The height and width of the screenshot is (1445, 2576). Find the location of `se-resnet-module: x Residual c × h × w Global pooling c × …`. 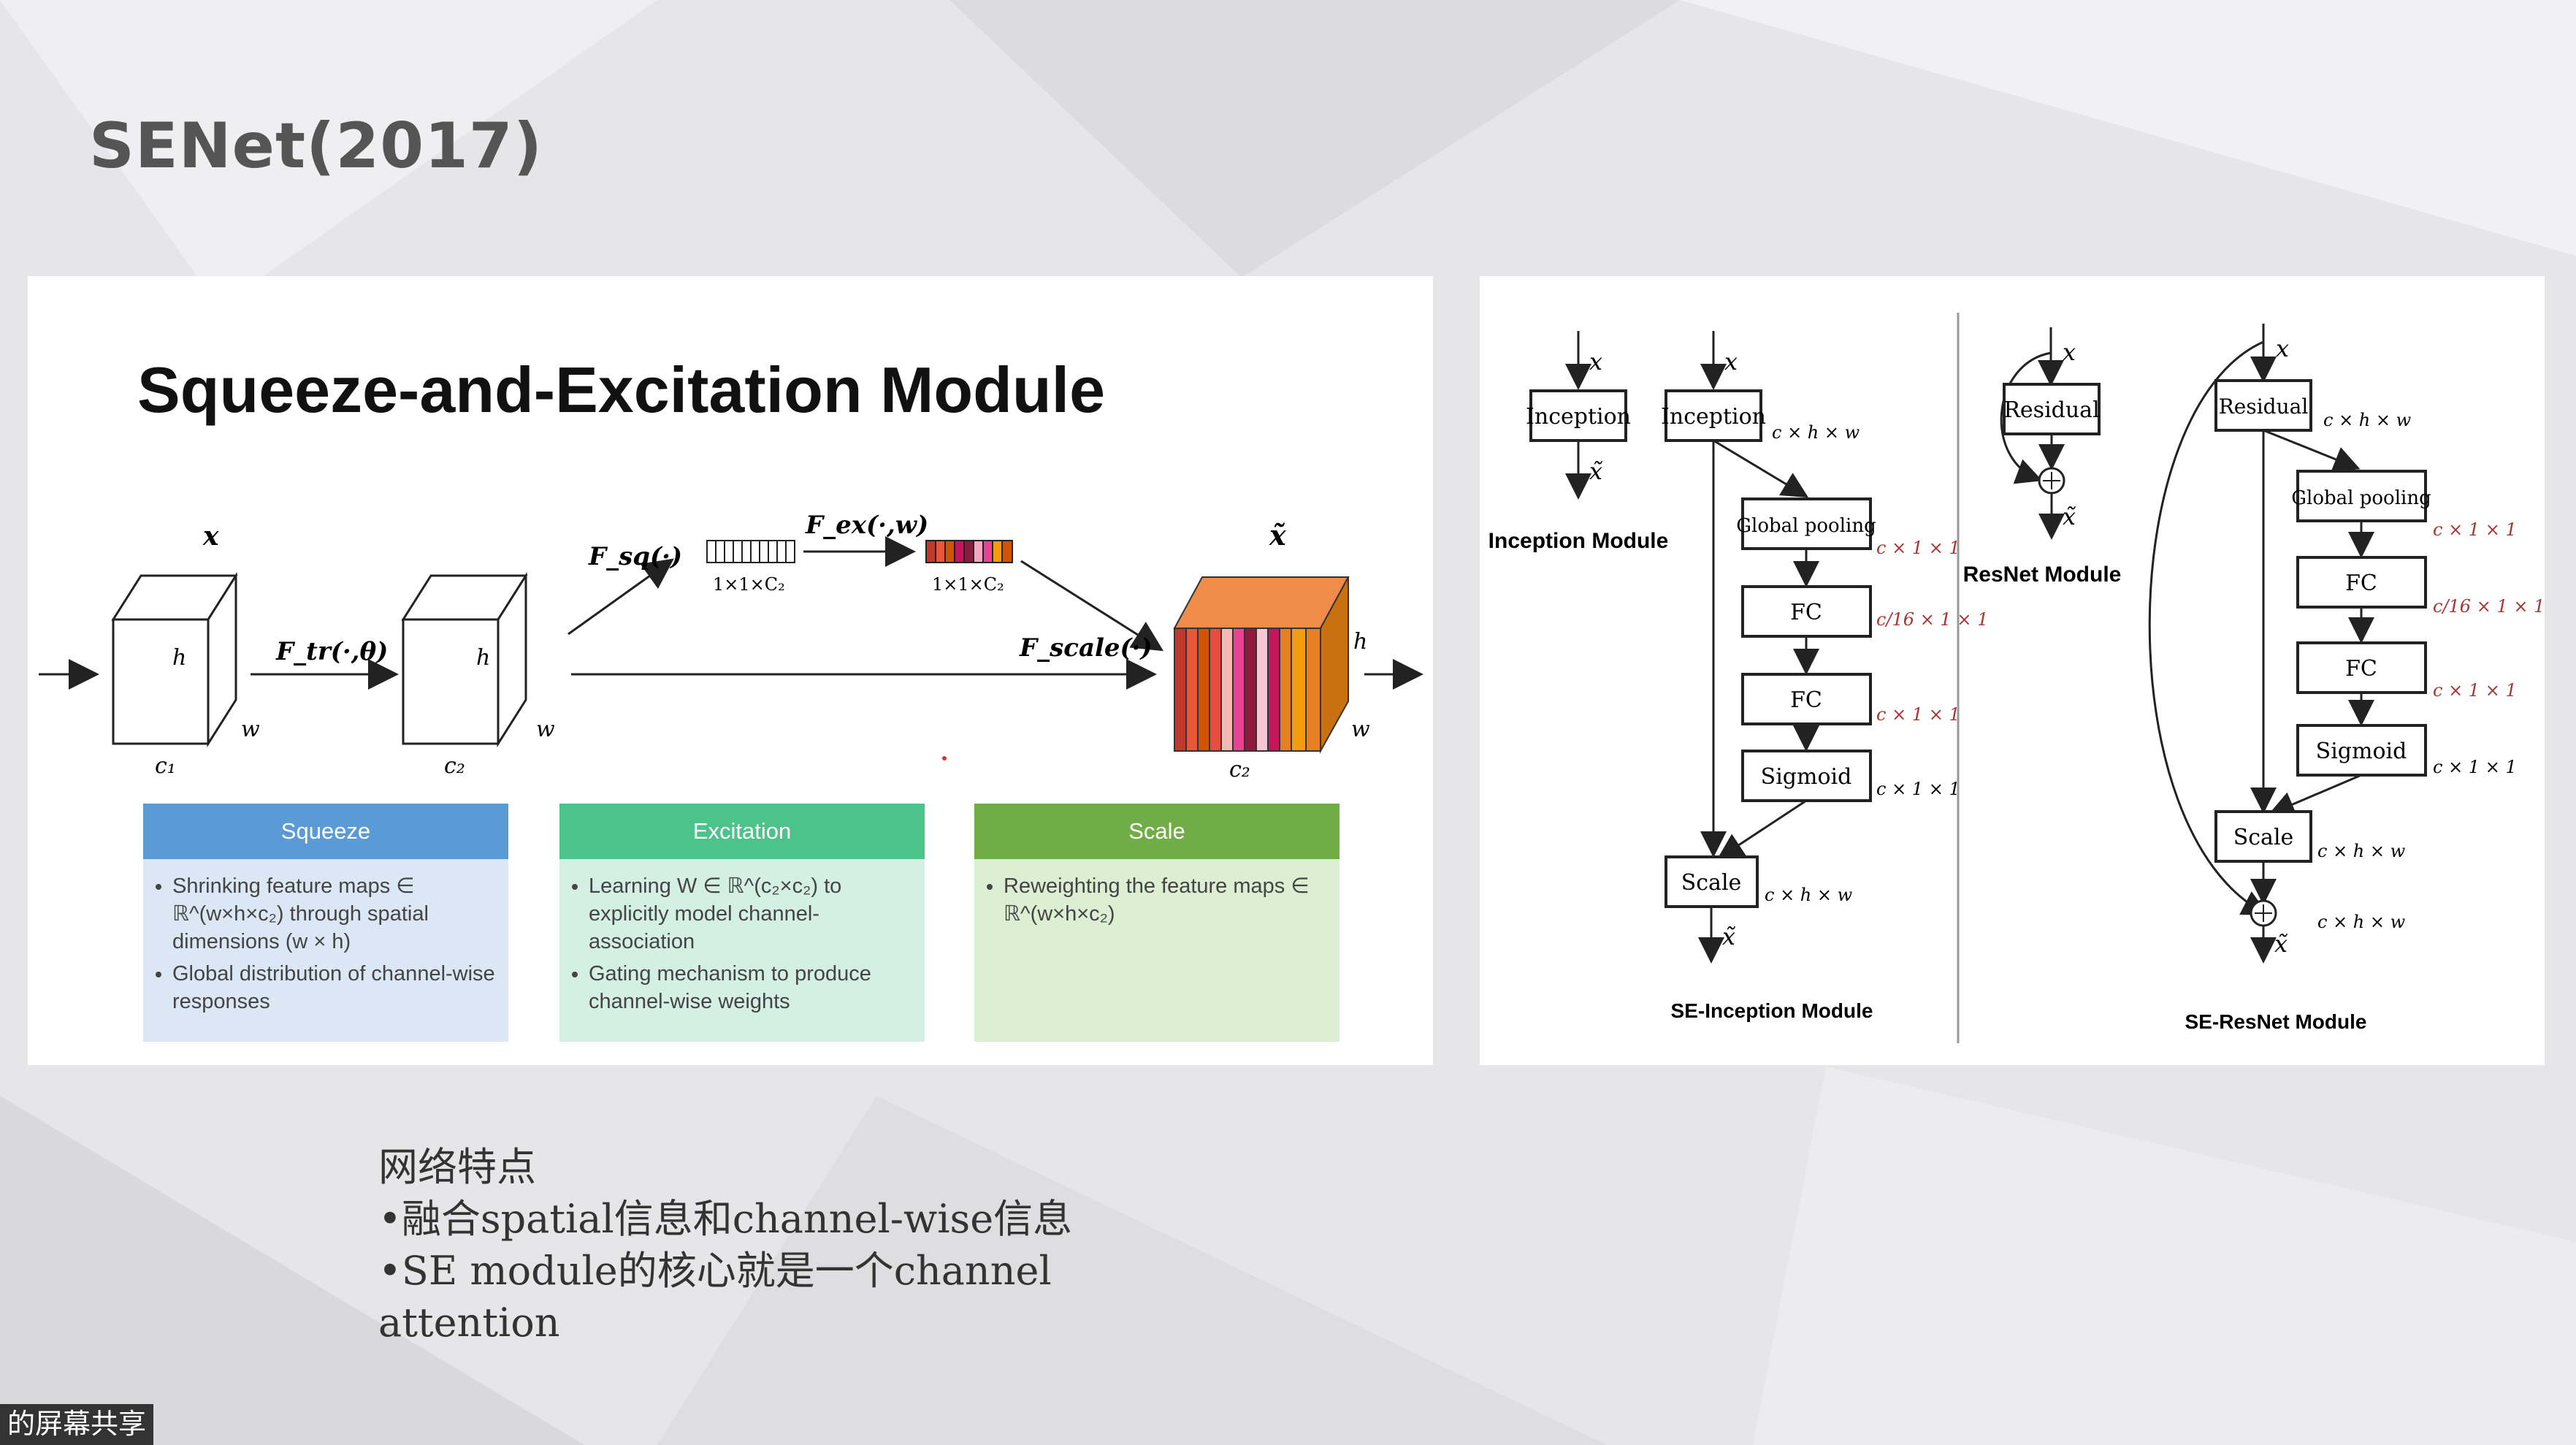

se-resnet-module: x Residual c × h × w Global pooling c × … is located at coordinates (2346, 679).